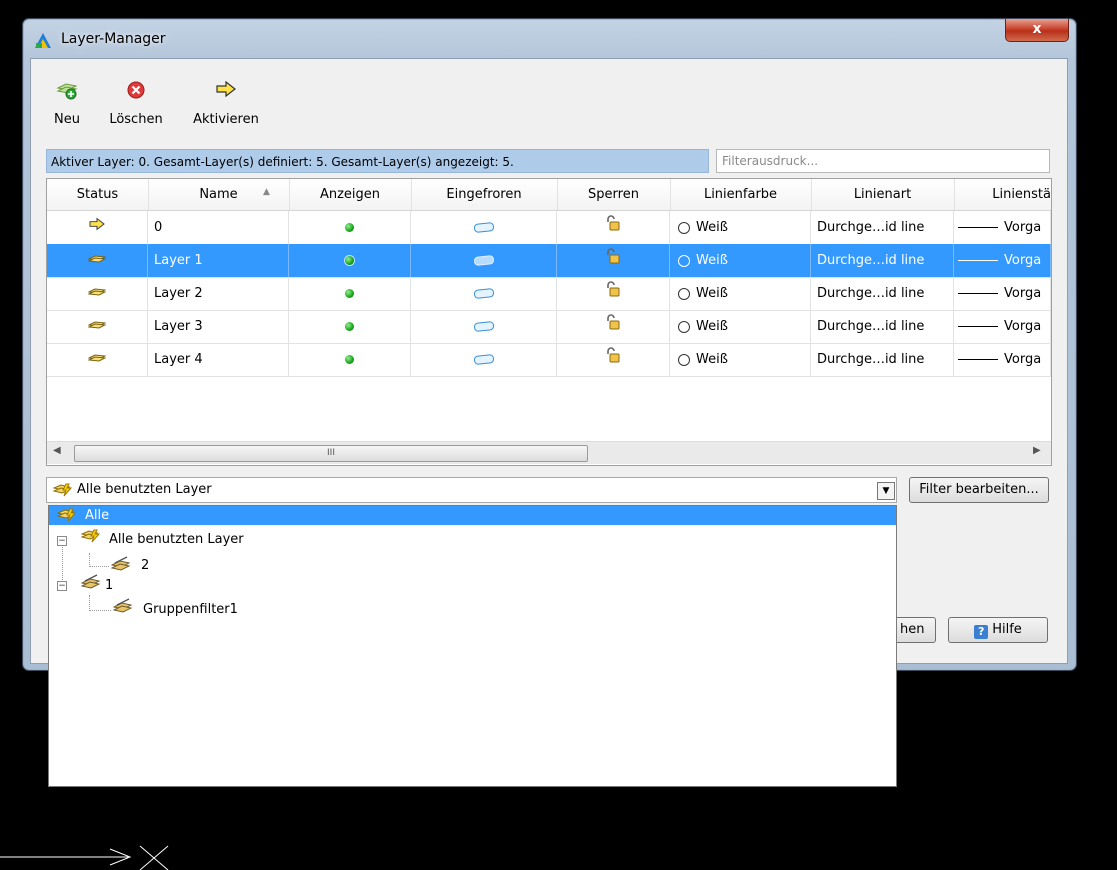  I want to click on table-row: Layer 2 Weiß Durchge…id line Vorga, so click(549, 294).